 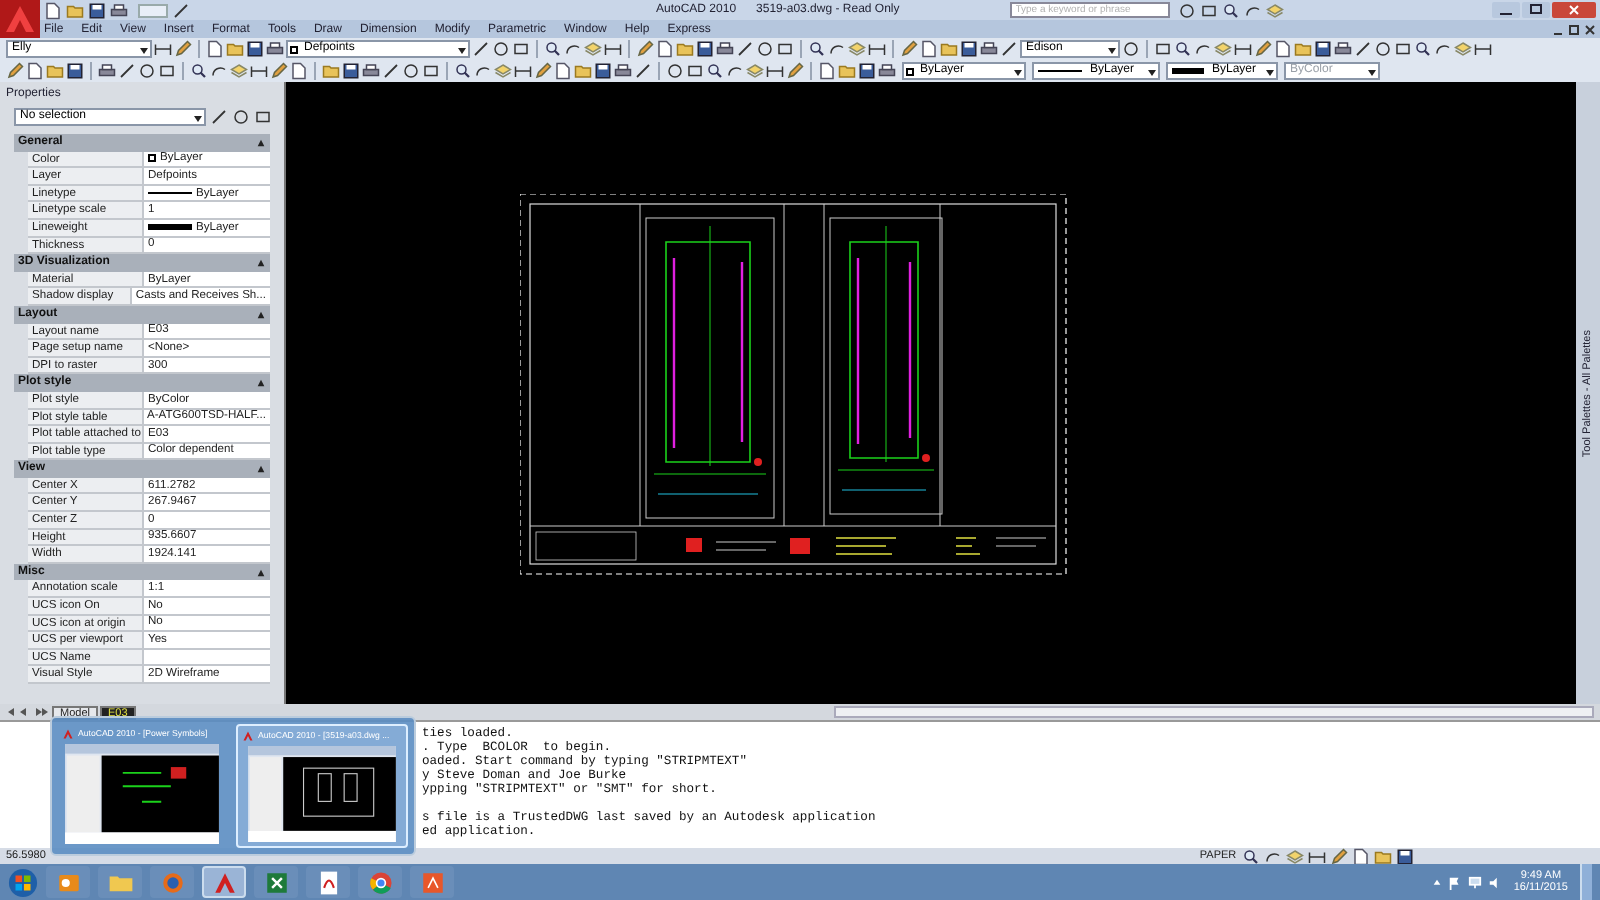 I want to click on tab-scroll-icon, so click(x=28, y=712).